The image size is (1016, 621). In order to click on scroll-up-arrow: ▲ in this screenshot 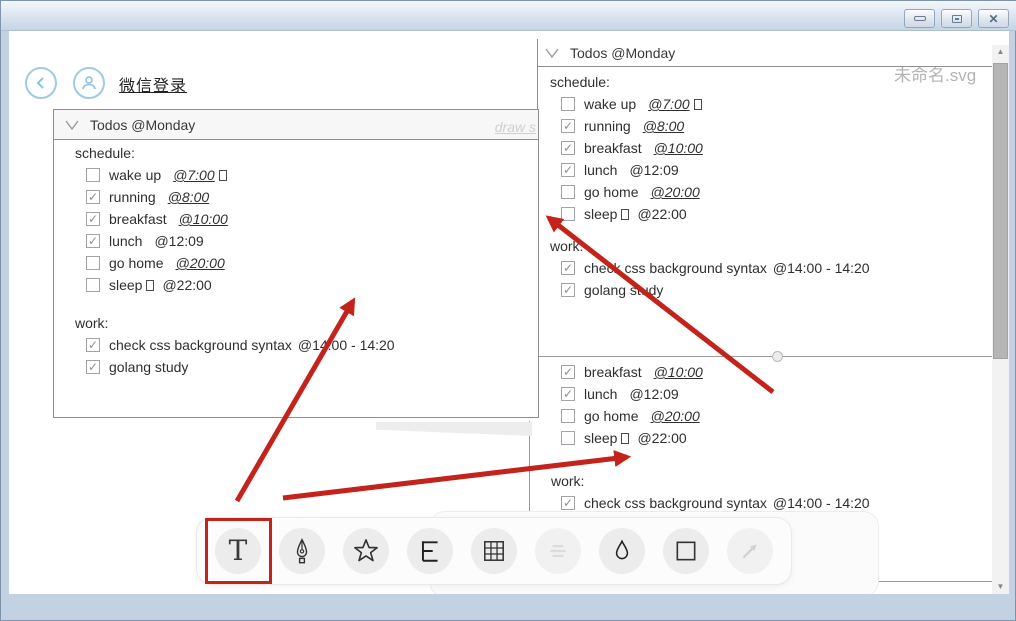, I will do `click(1000, 52)`.